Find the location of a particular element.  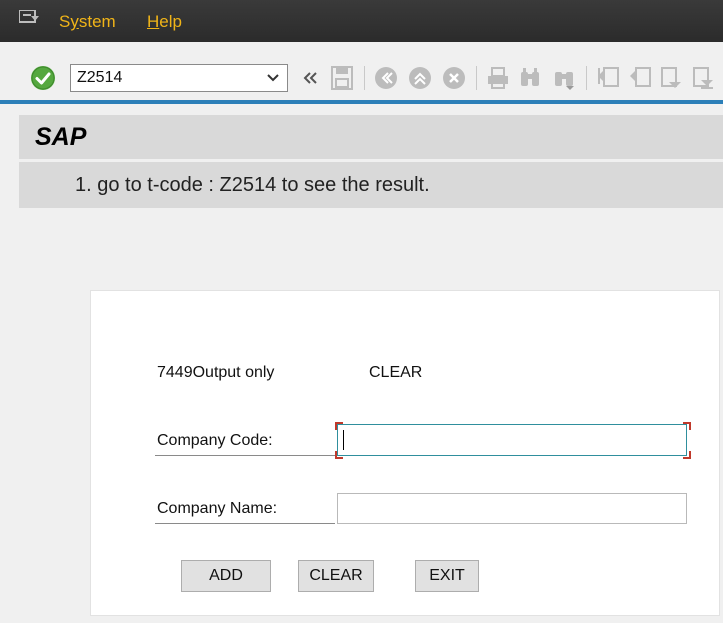

cancel-icon is located at coordinates (454, 78).